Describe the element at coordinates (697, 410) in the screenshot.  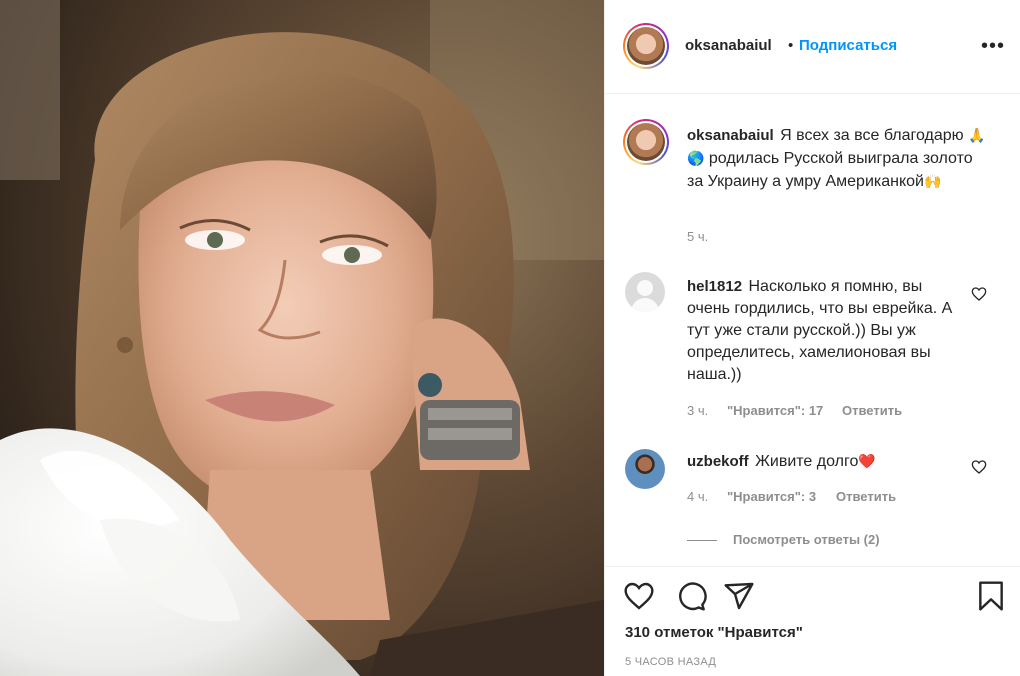
I see `comment-time: 3 ч.` at that location.